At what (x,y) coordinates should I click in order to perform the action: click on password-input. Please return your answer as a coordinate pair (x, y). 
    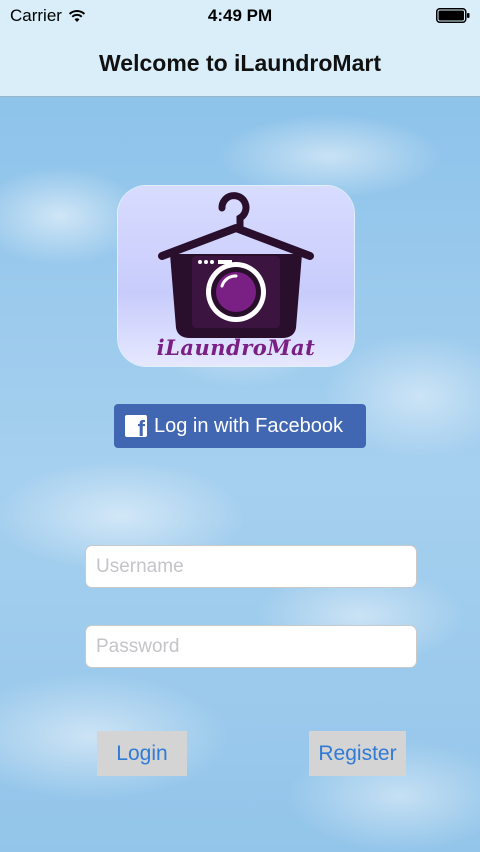
    Looking at the image, I should click on (251, 646).